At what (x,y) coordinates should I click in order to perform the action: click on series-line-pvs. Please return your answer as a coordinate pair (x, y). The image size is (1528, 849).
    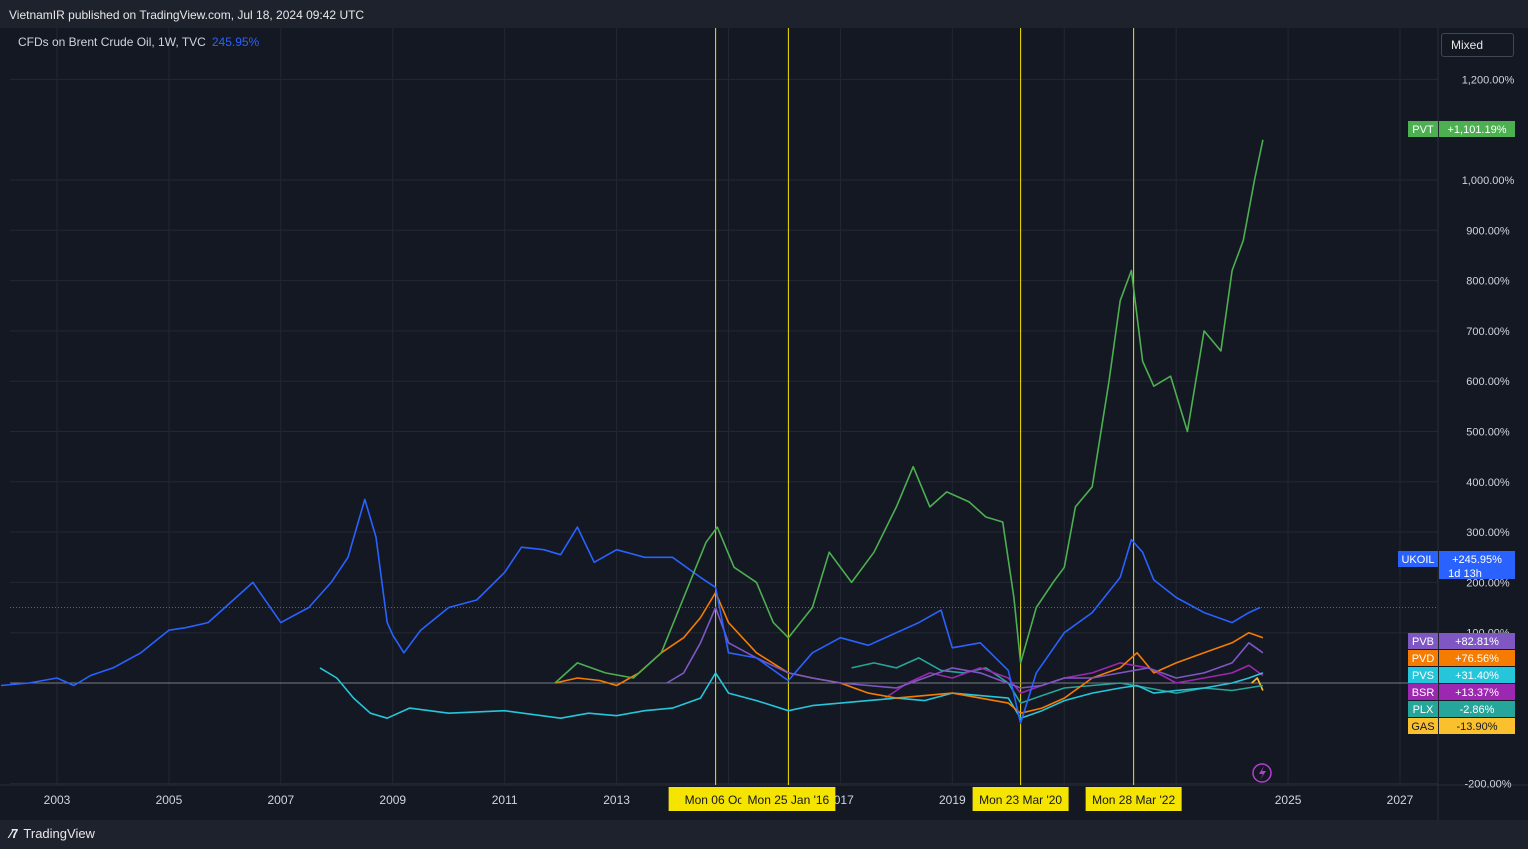
    Looking at the image, I should click on (791, 693).